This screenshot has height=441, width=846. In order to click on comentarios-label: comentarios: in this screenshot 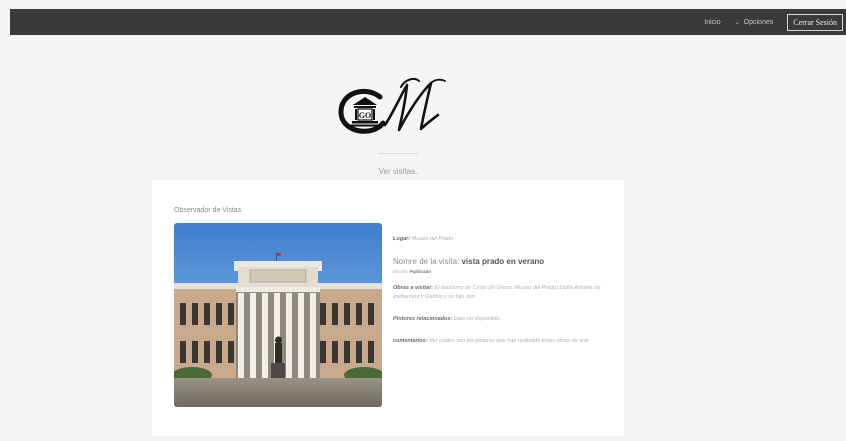, I will do `click(410, 341)`.